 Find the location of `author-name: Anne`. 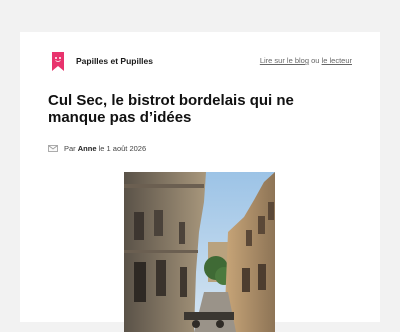

author-name: Anne is located at coordinates (87, 148).